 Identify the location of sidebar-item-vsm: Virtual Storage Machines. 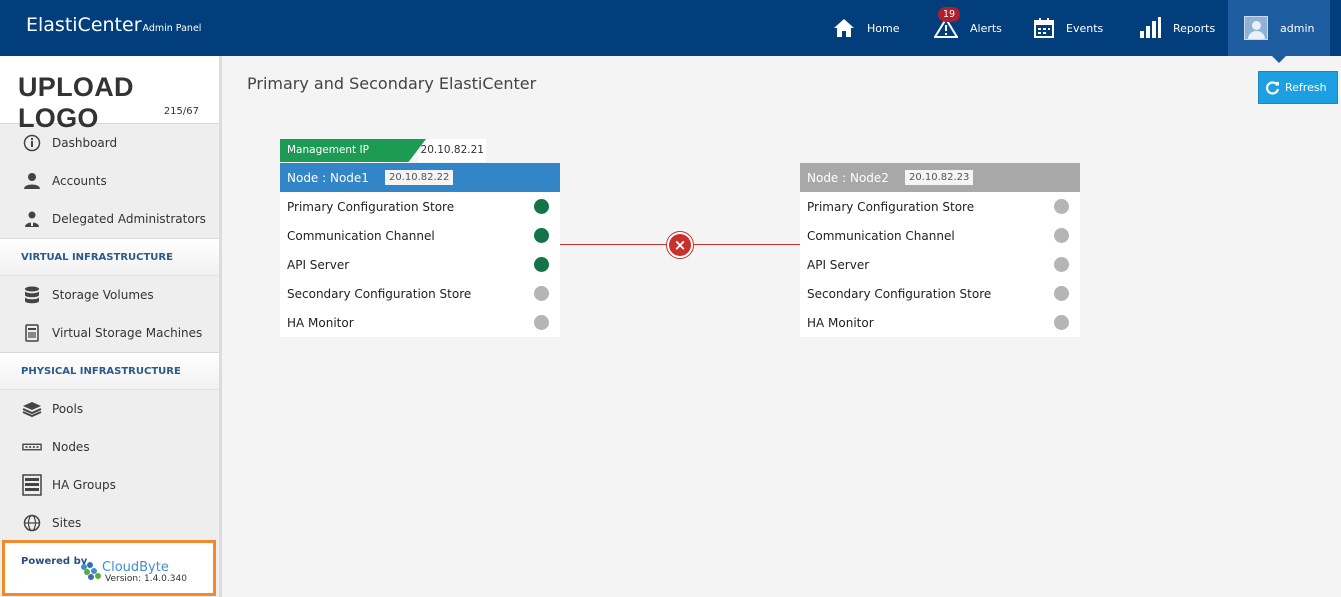
(109, 333).